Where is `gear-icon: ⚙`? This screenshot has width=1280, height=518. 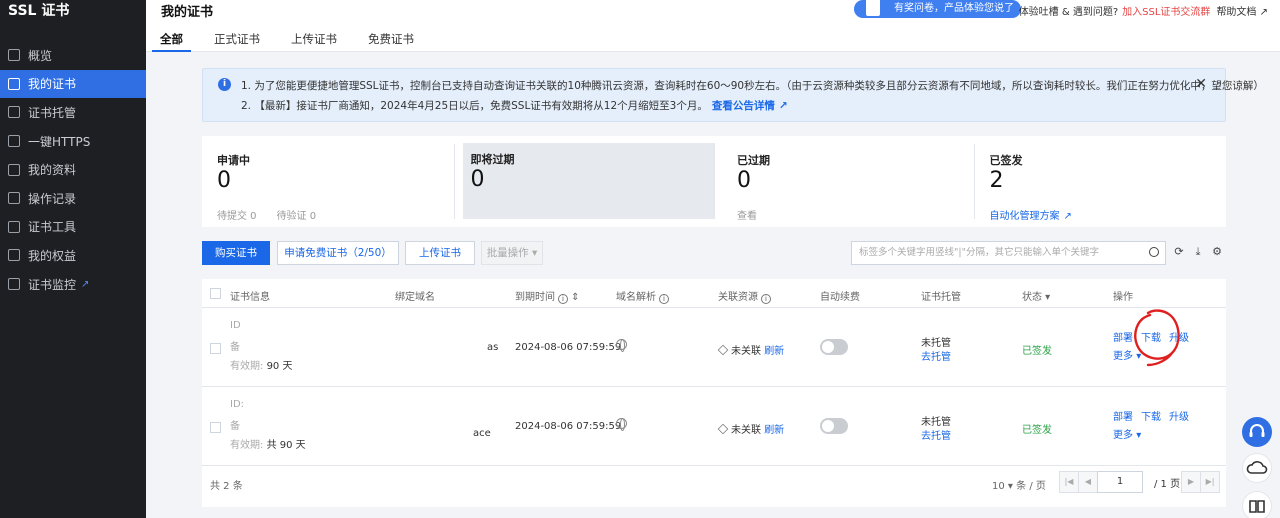
gear-icon: ⚙ is located at coordinates (1217, 252).